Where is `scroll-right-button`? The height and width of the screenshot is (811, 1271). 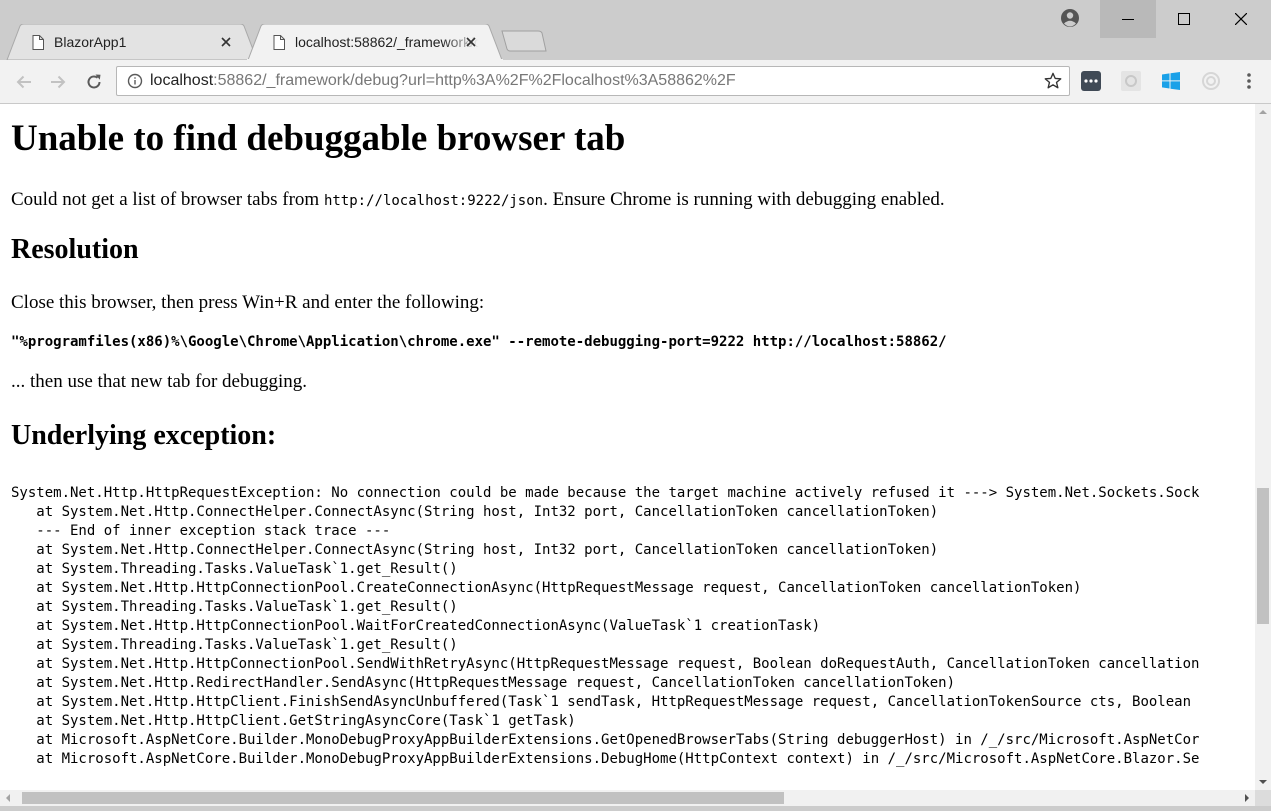 scroll-right-button is located at coordinates (1247, 798).